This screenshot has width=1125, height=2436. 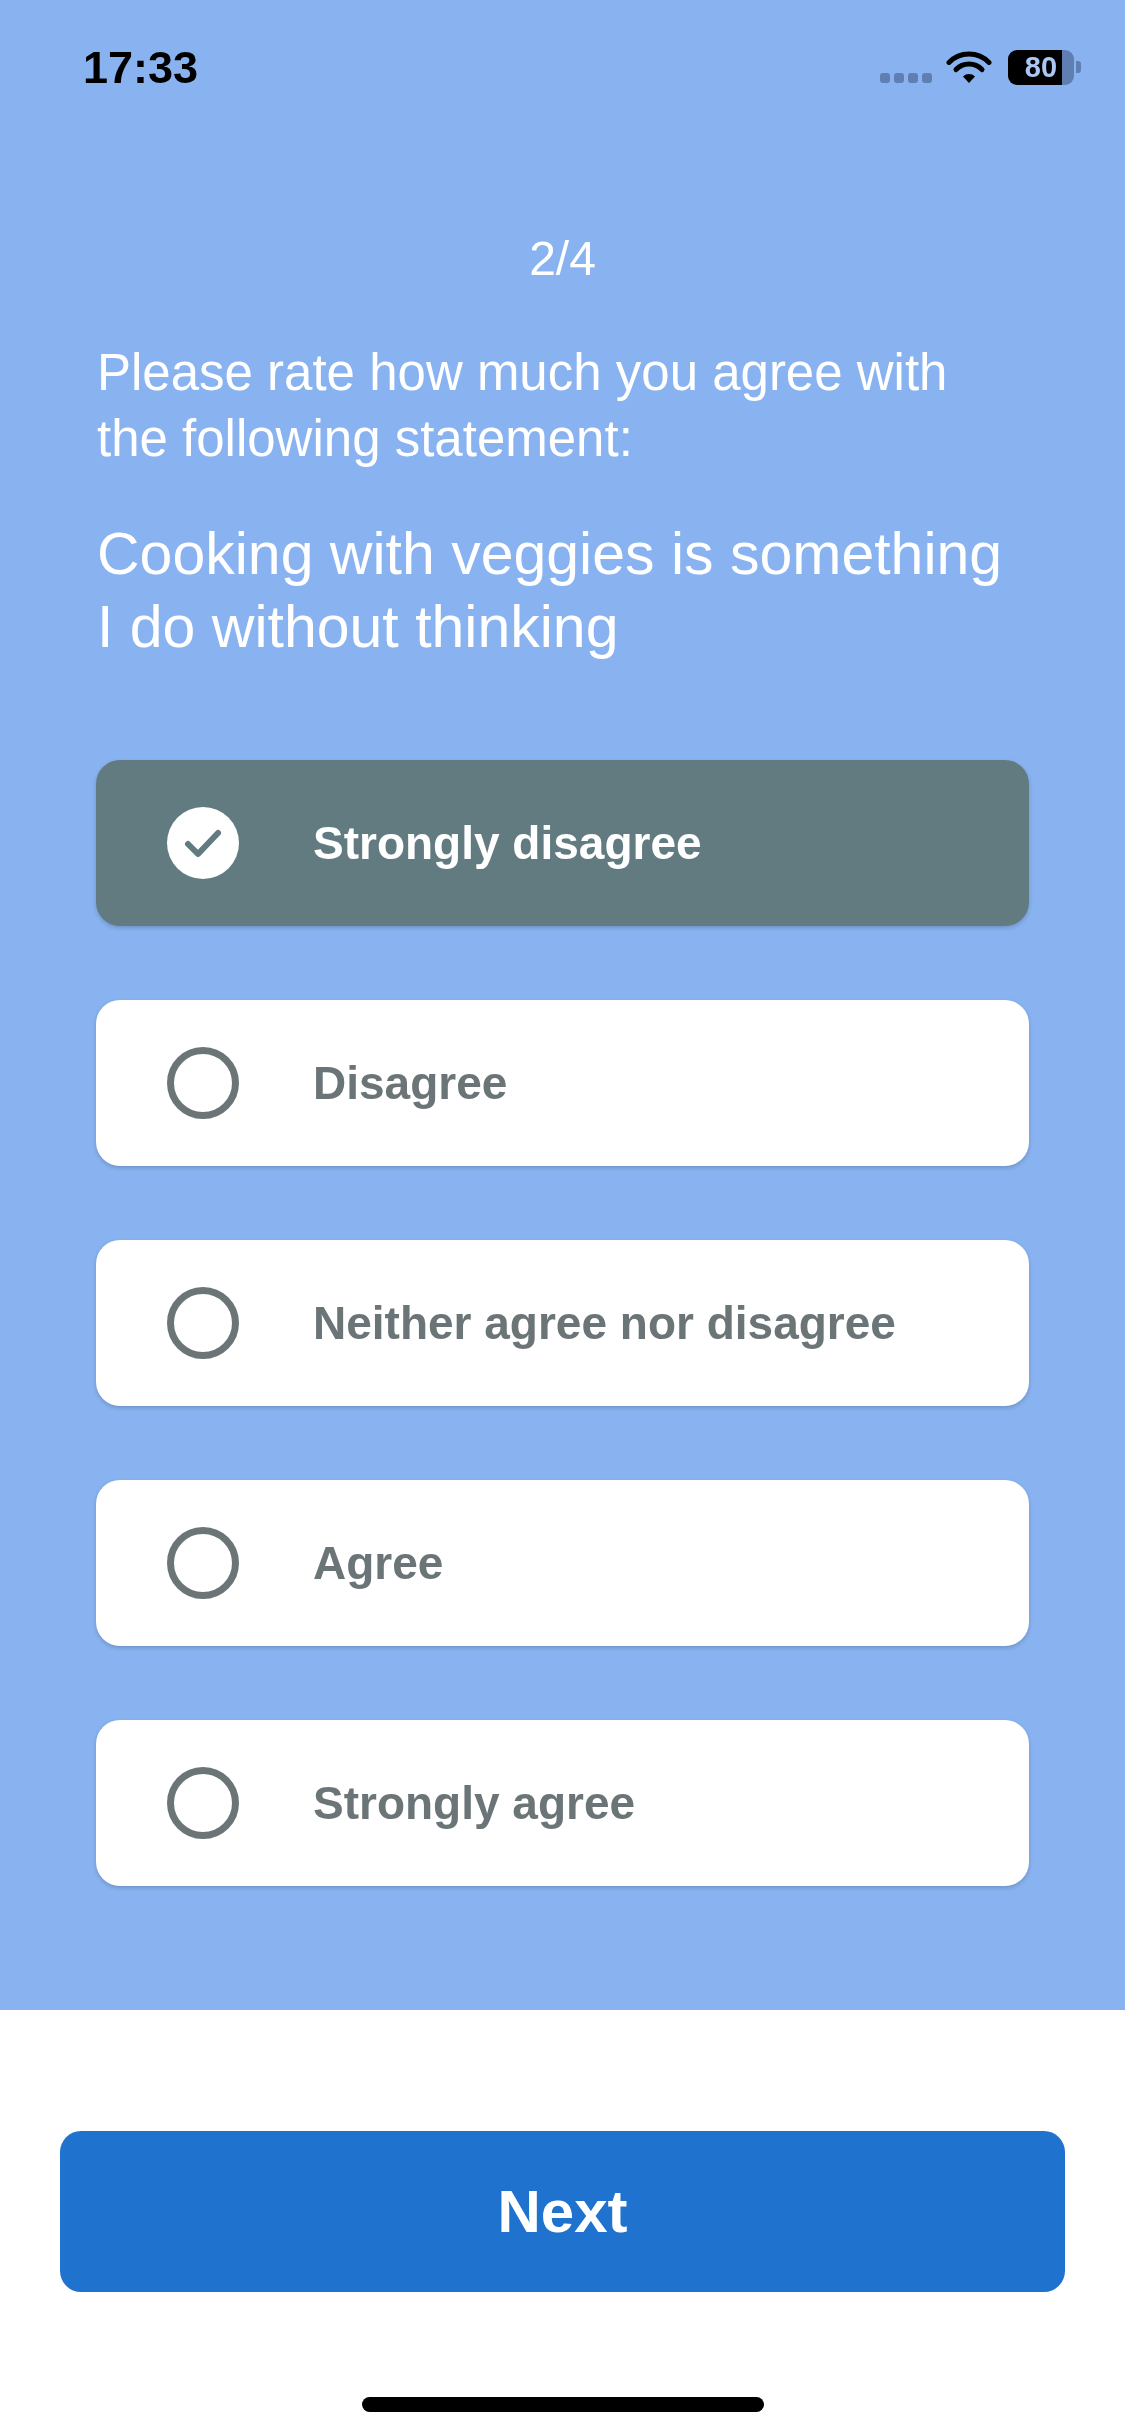 I want to click on answer-option: Disagree, so click(x=562, y=1083).